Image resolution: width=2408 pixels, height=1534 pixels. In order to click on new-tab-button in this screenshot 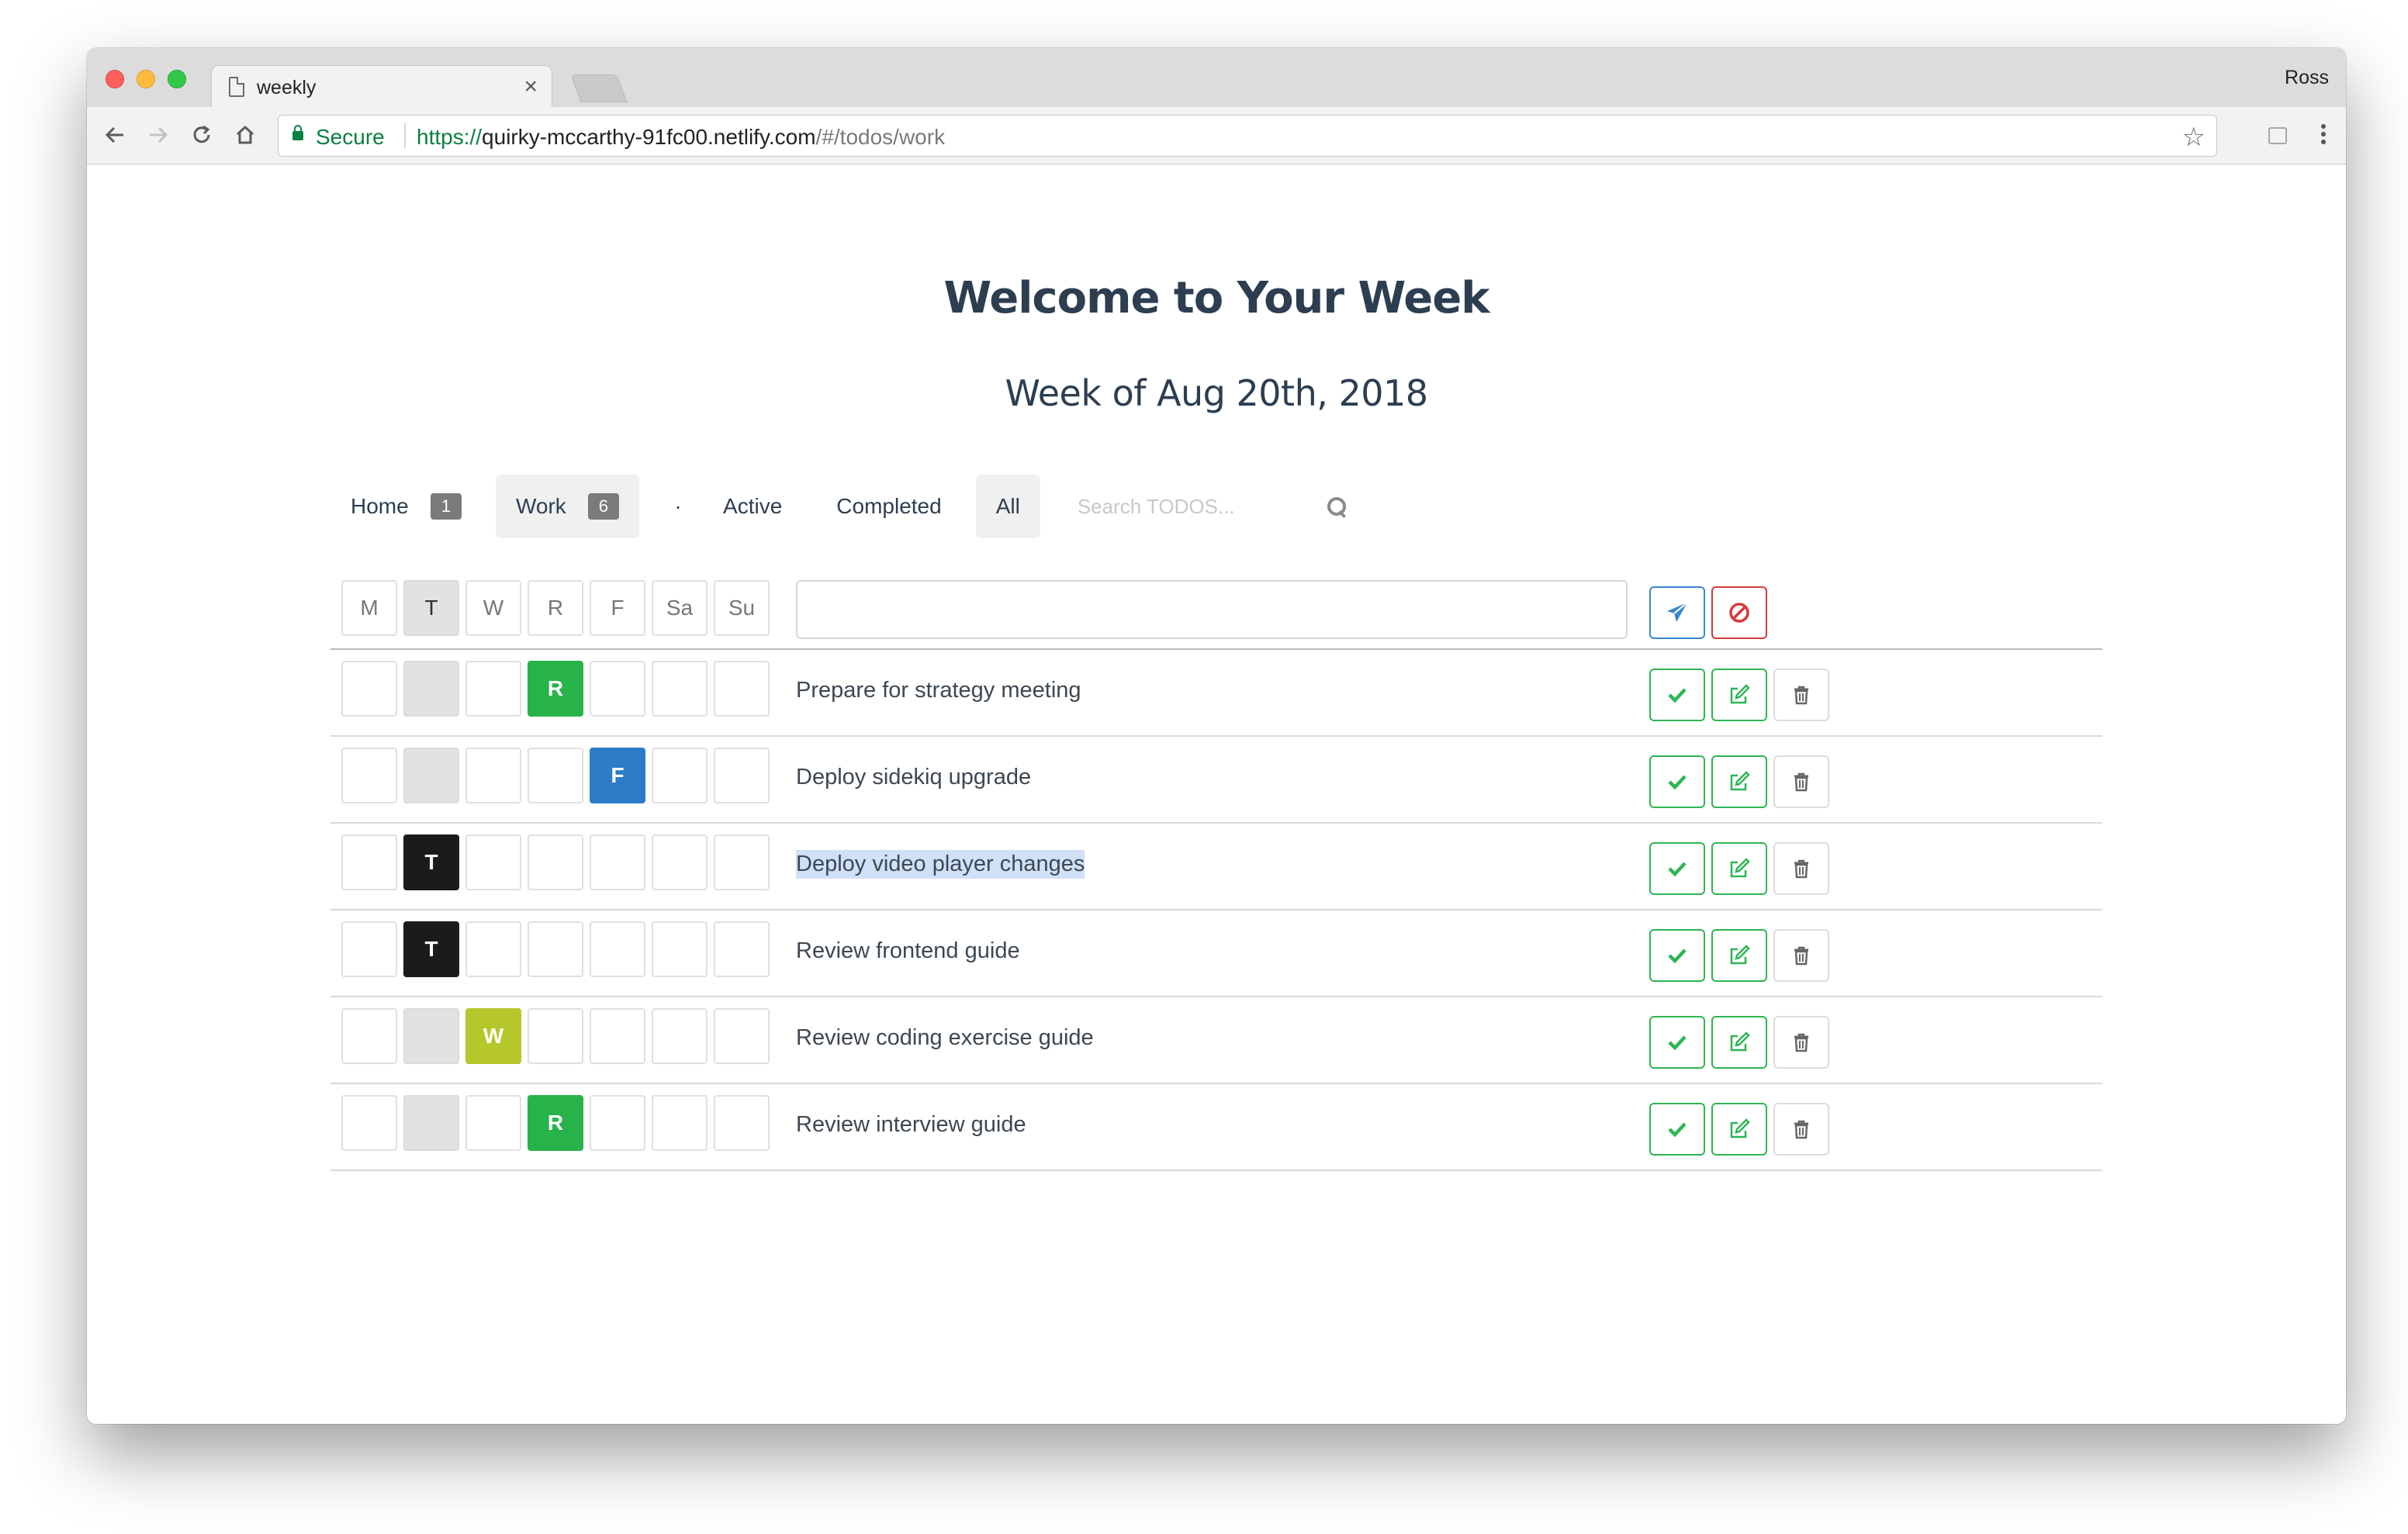, I will do `click(599, 88)`.